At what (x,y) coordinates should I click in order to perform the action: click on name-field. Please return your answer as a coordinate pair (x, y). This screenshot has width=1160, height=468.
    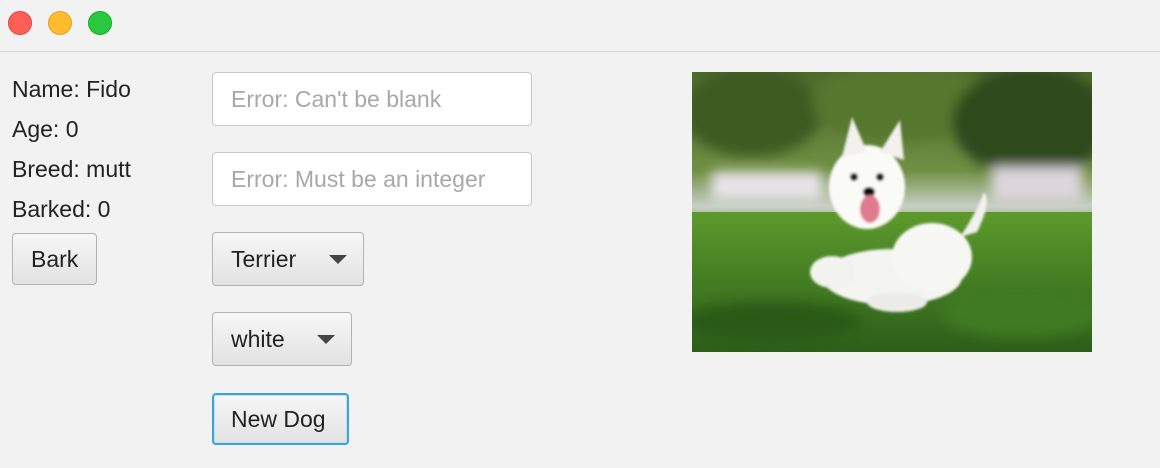
    Looking at the image, I should click on (372, 99).